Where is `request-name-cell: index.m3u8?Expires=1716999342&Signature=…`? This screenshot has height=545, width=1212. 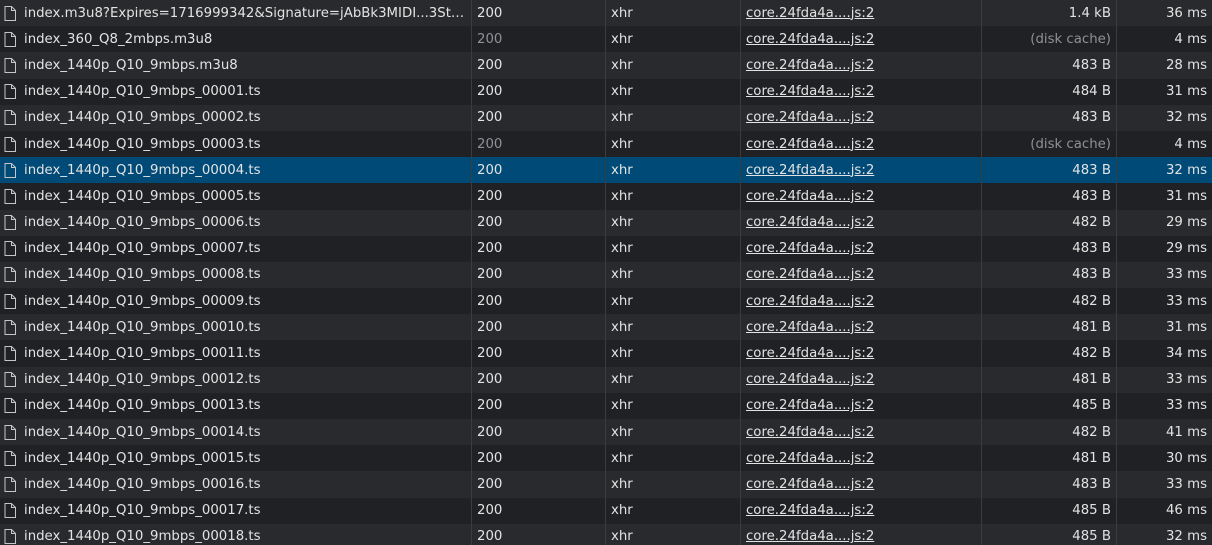
request-name-cell: index.m3u8?Expires=1716999342&Signature=… is located at coordinates (236, 13).